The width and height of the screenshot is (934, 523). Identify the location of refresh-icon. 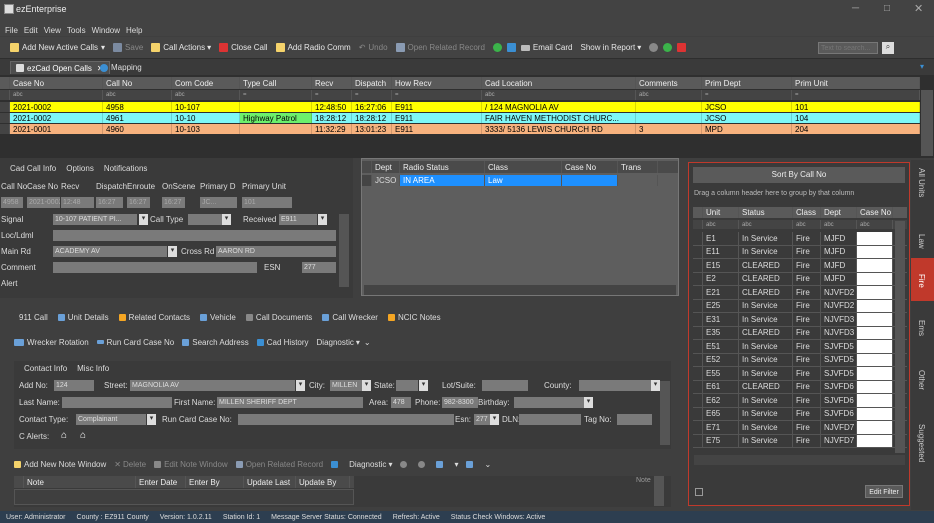
(497, 47).